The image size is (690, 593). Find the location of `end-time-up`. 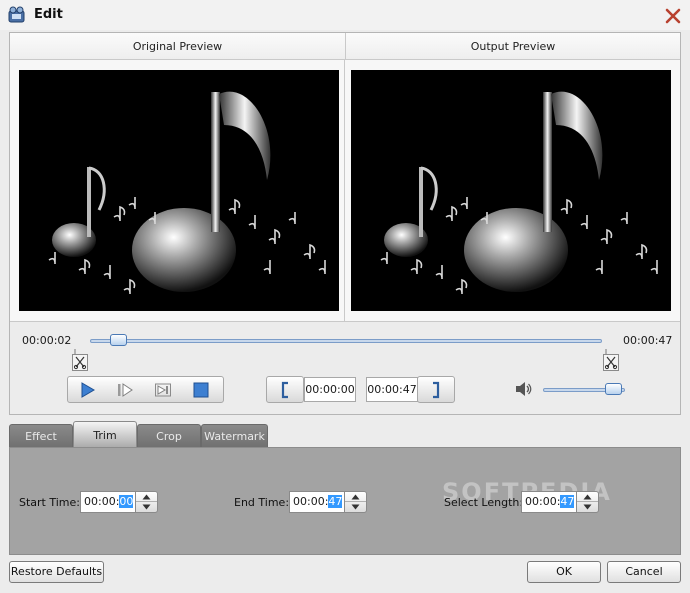

end-time-up is located at coordinates (355, 497).